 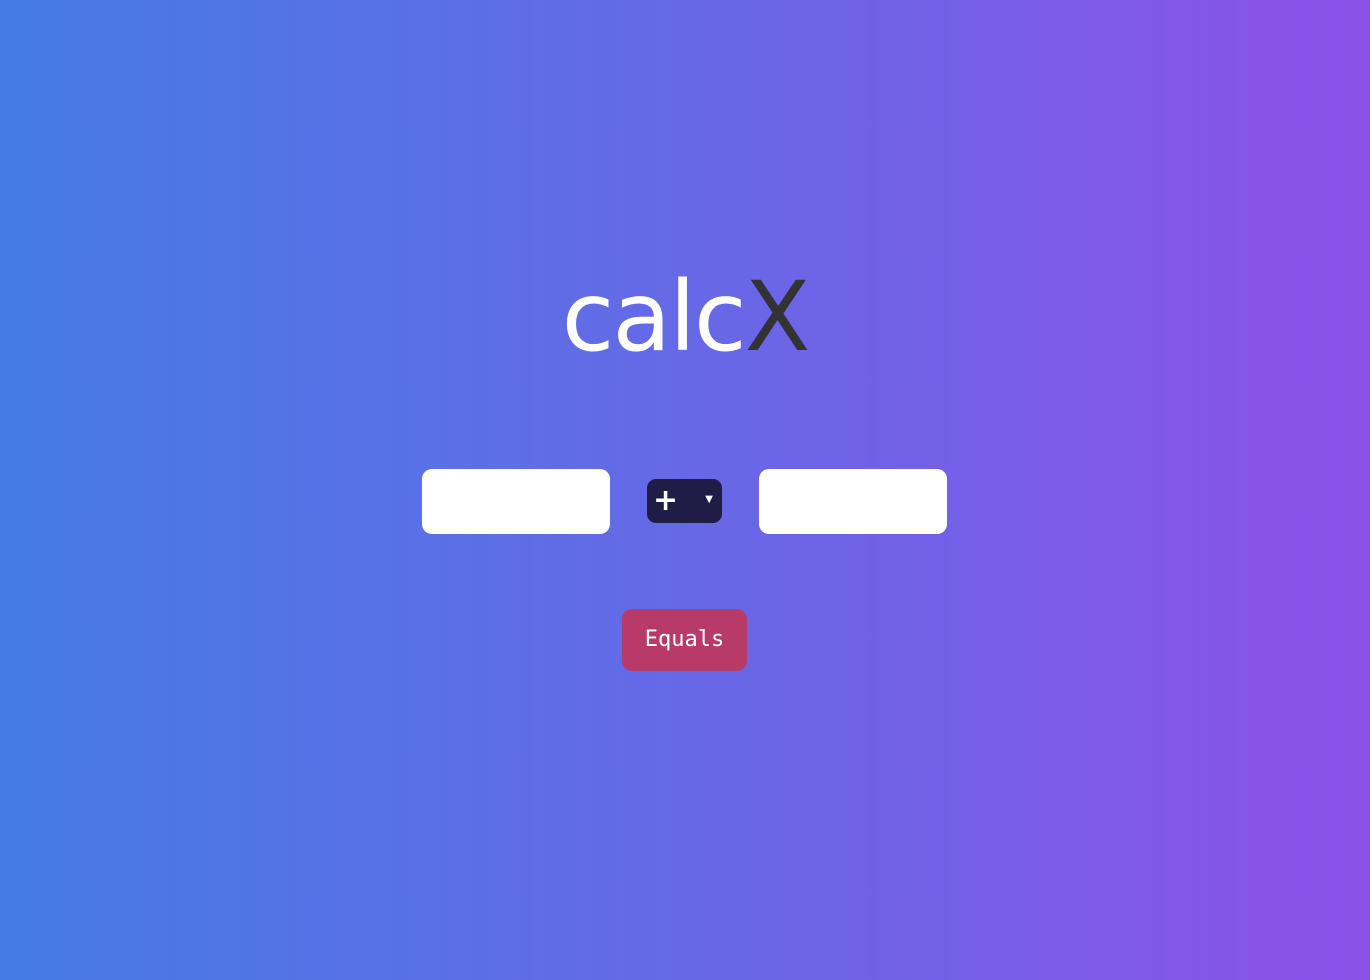 What do you see at coordinates (777, 317) in the screenshot?
I see `logo-text-x: X` at bounding box center [777, 317].